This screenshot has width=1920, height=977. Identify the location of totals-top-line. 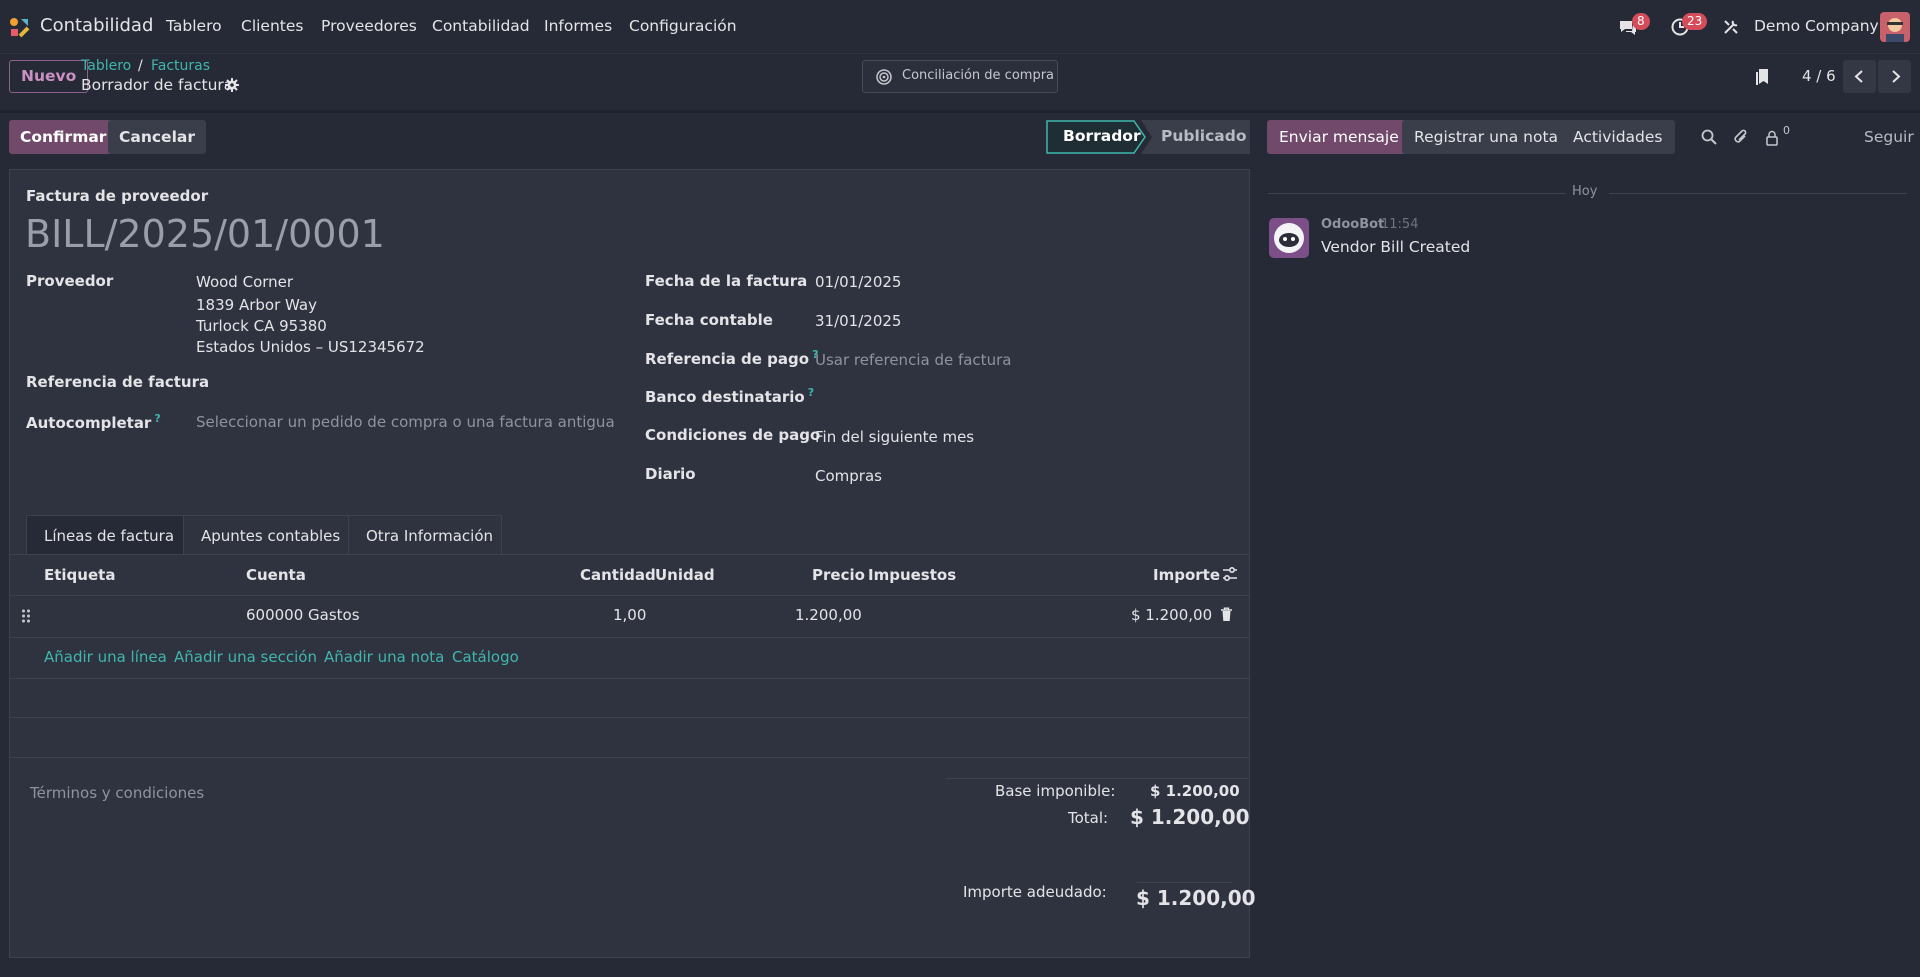
(1097, 778).